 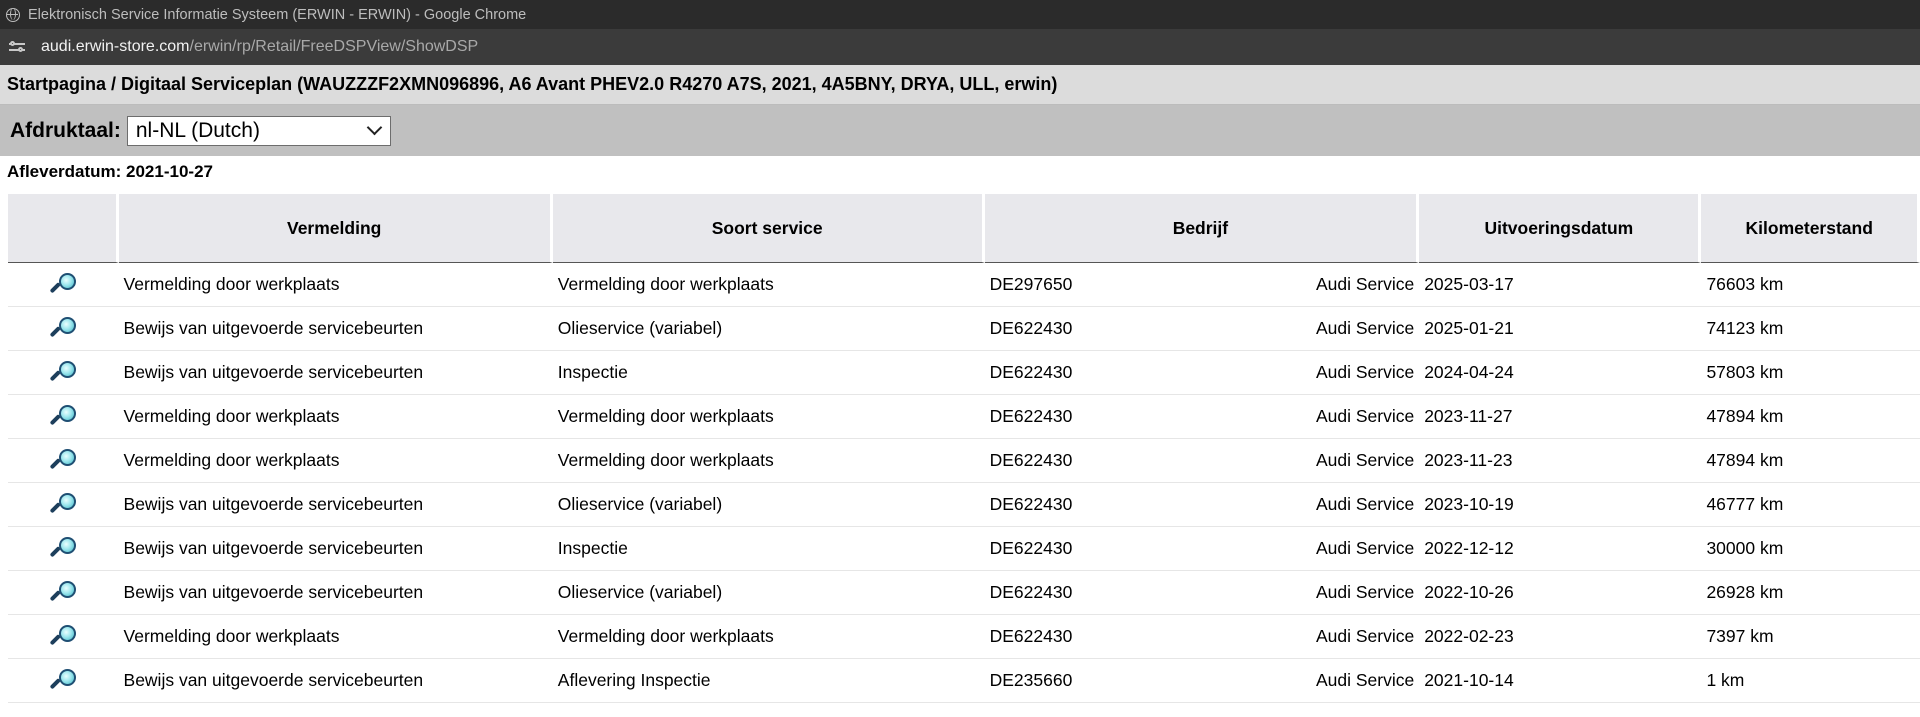 What do you see at coordinates (1202, 681) in the screenshot?
I see `cell-bedrijf: DE235660 Audi Service` at bounding box center [1202, 681].